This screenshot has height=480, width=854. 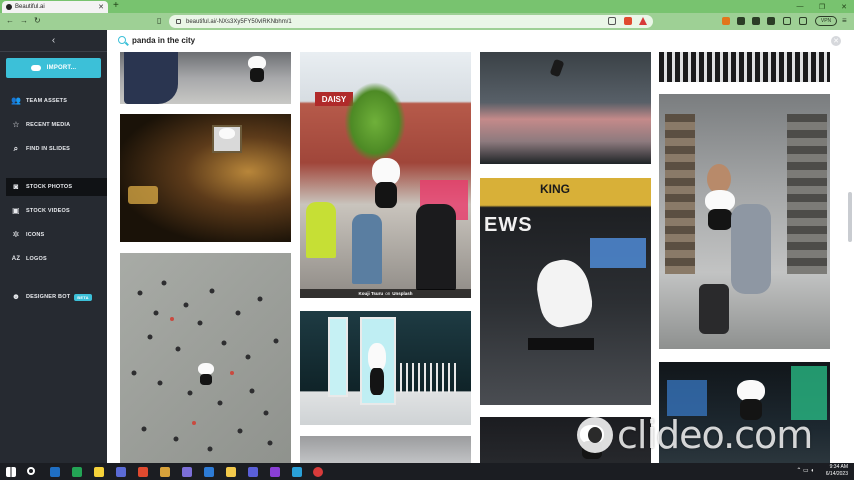 What do you see at coordinates (771, 21) in the screenshot?
I see `puzzle-icon` at bounding box center [771, 21].